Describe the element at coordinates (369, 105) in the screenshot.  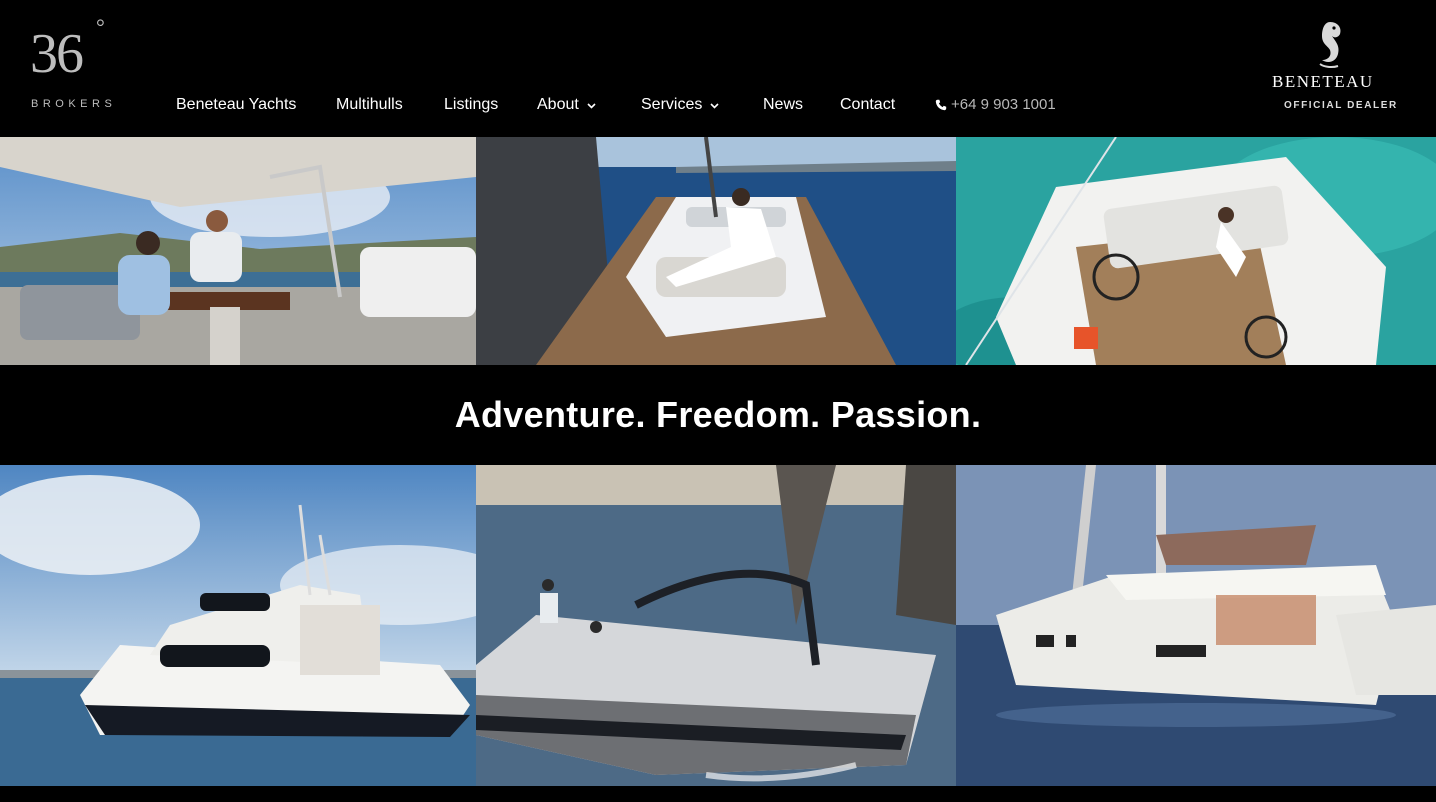
I see `nav-multihulls: Multihulls` at that location.